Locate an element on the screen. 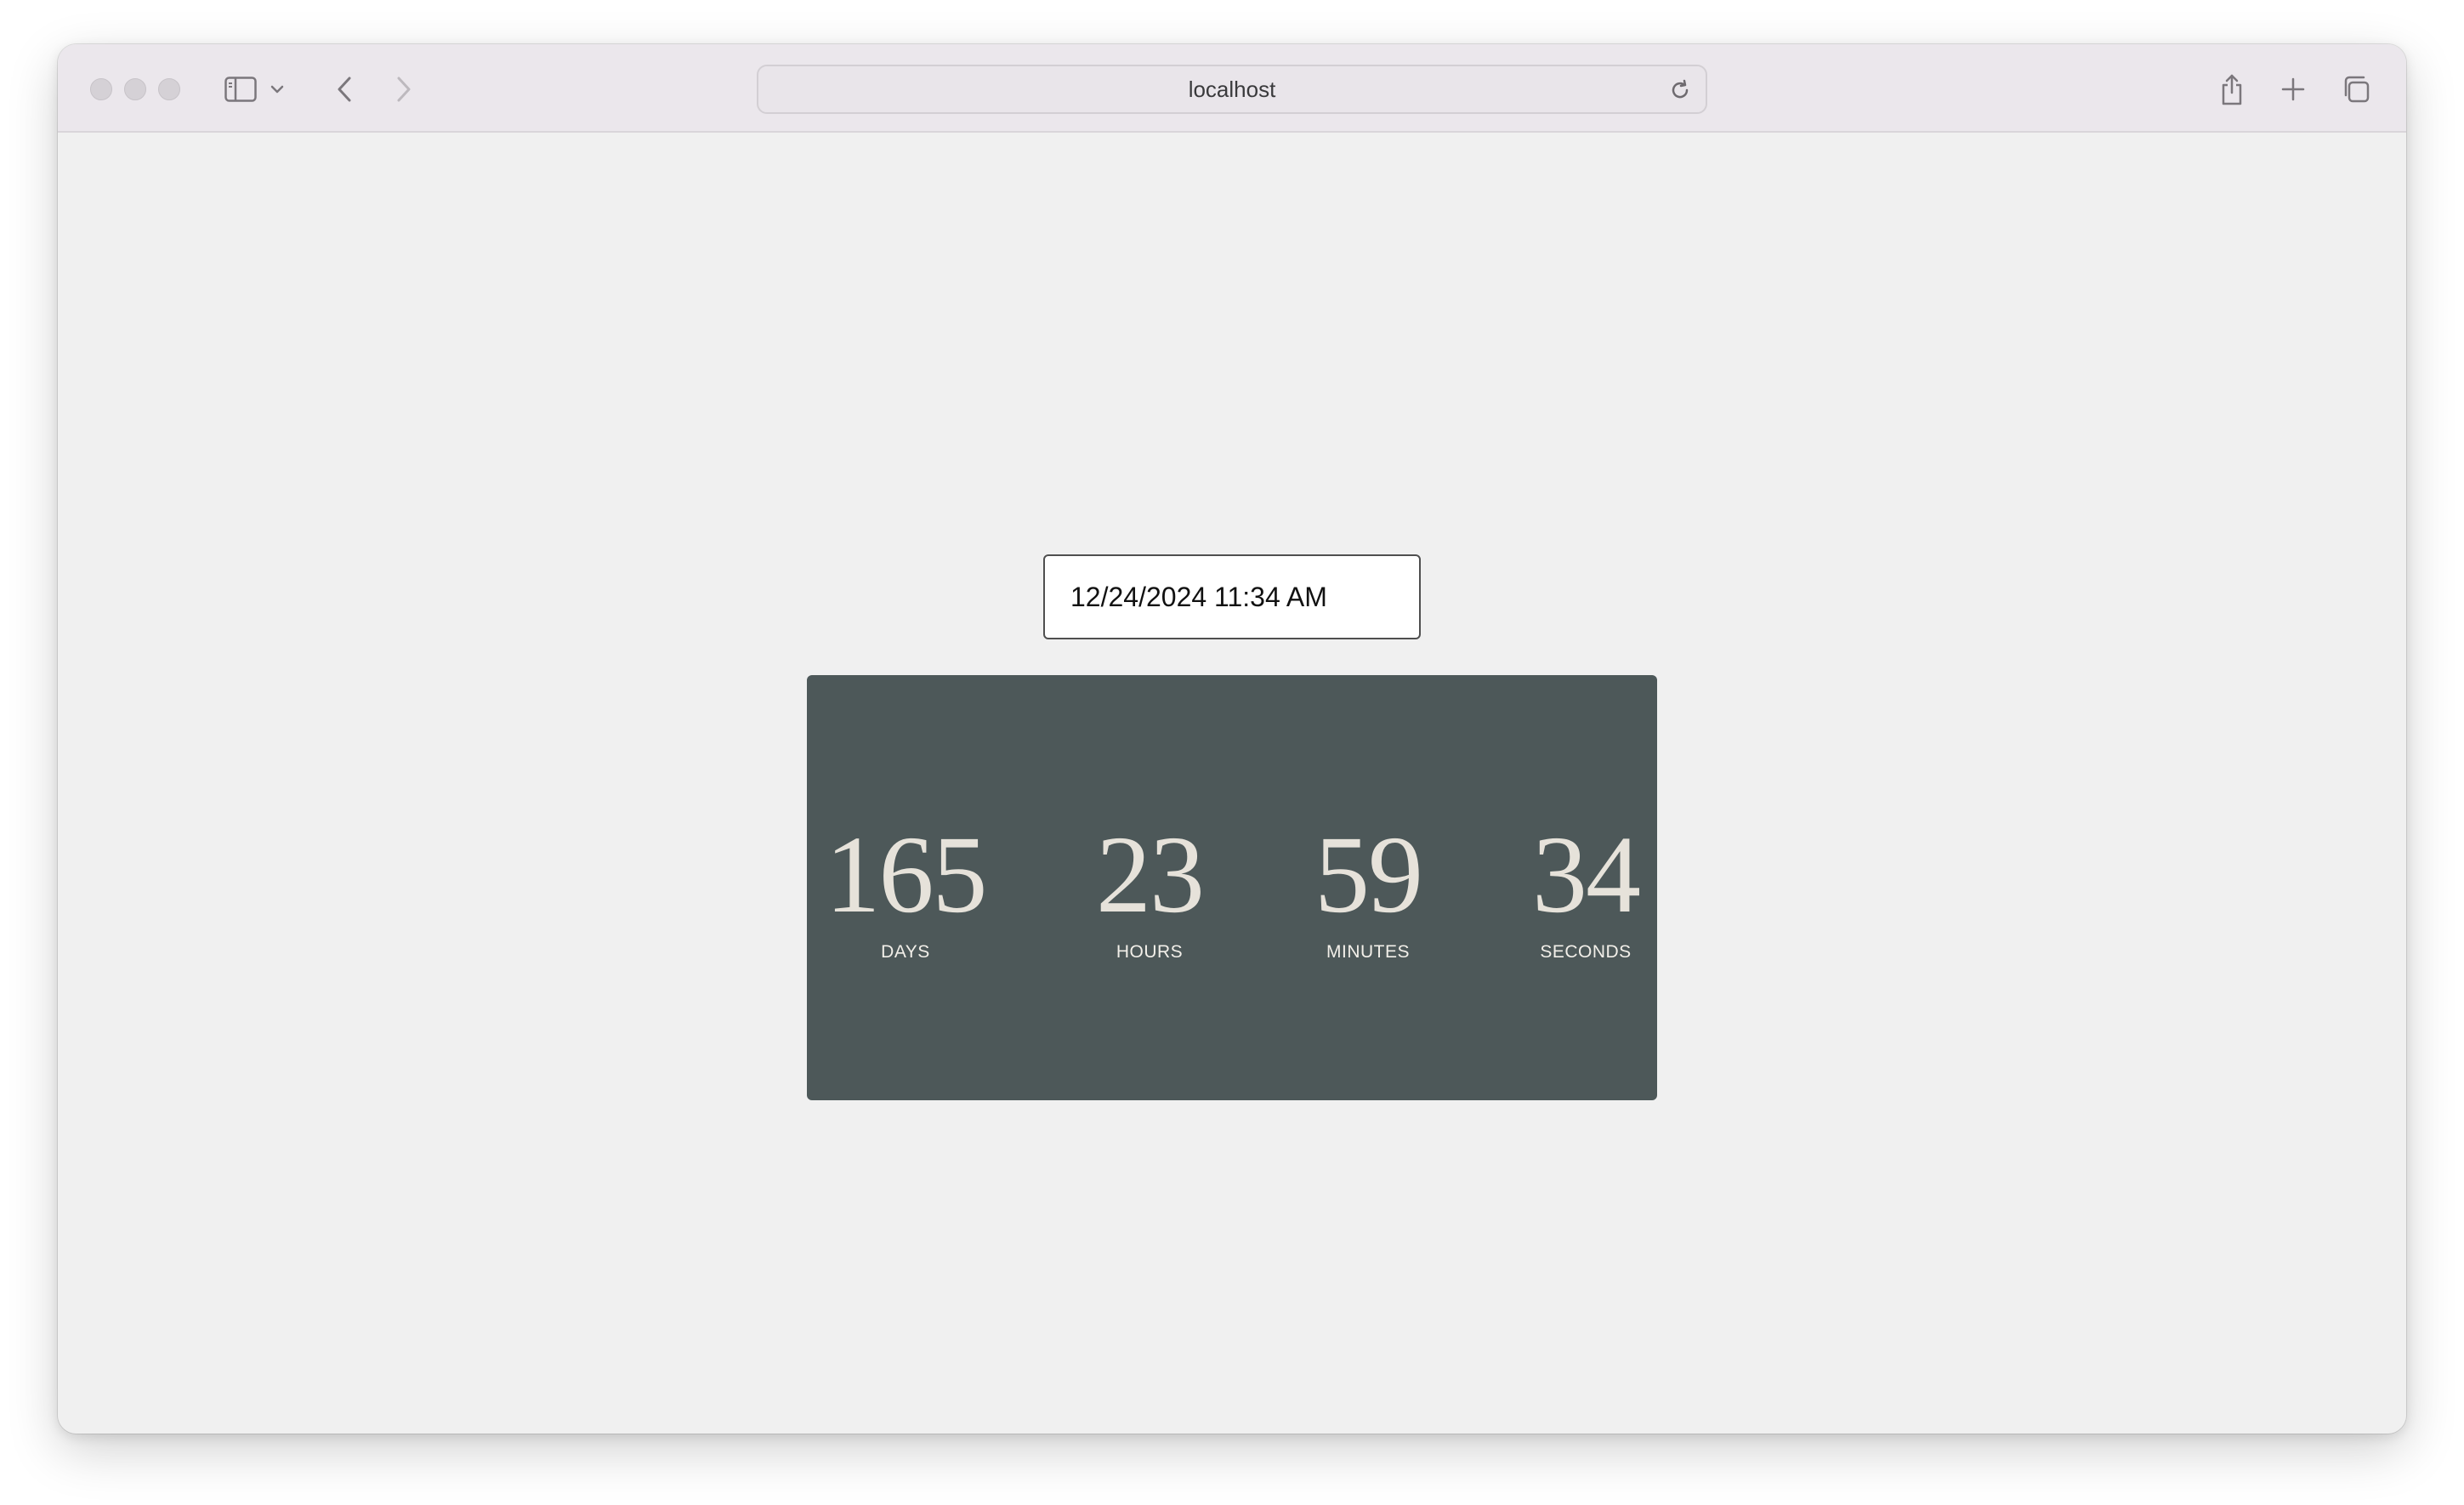  reload-icon is located at coordinates (1680, 90).